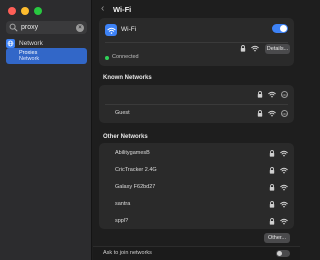 This screenshot has height=260, width=320. I want to click on sidebar-item-network: Network, so click(46, 43).